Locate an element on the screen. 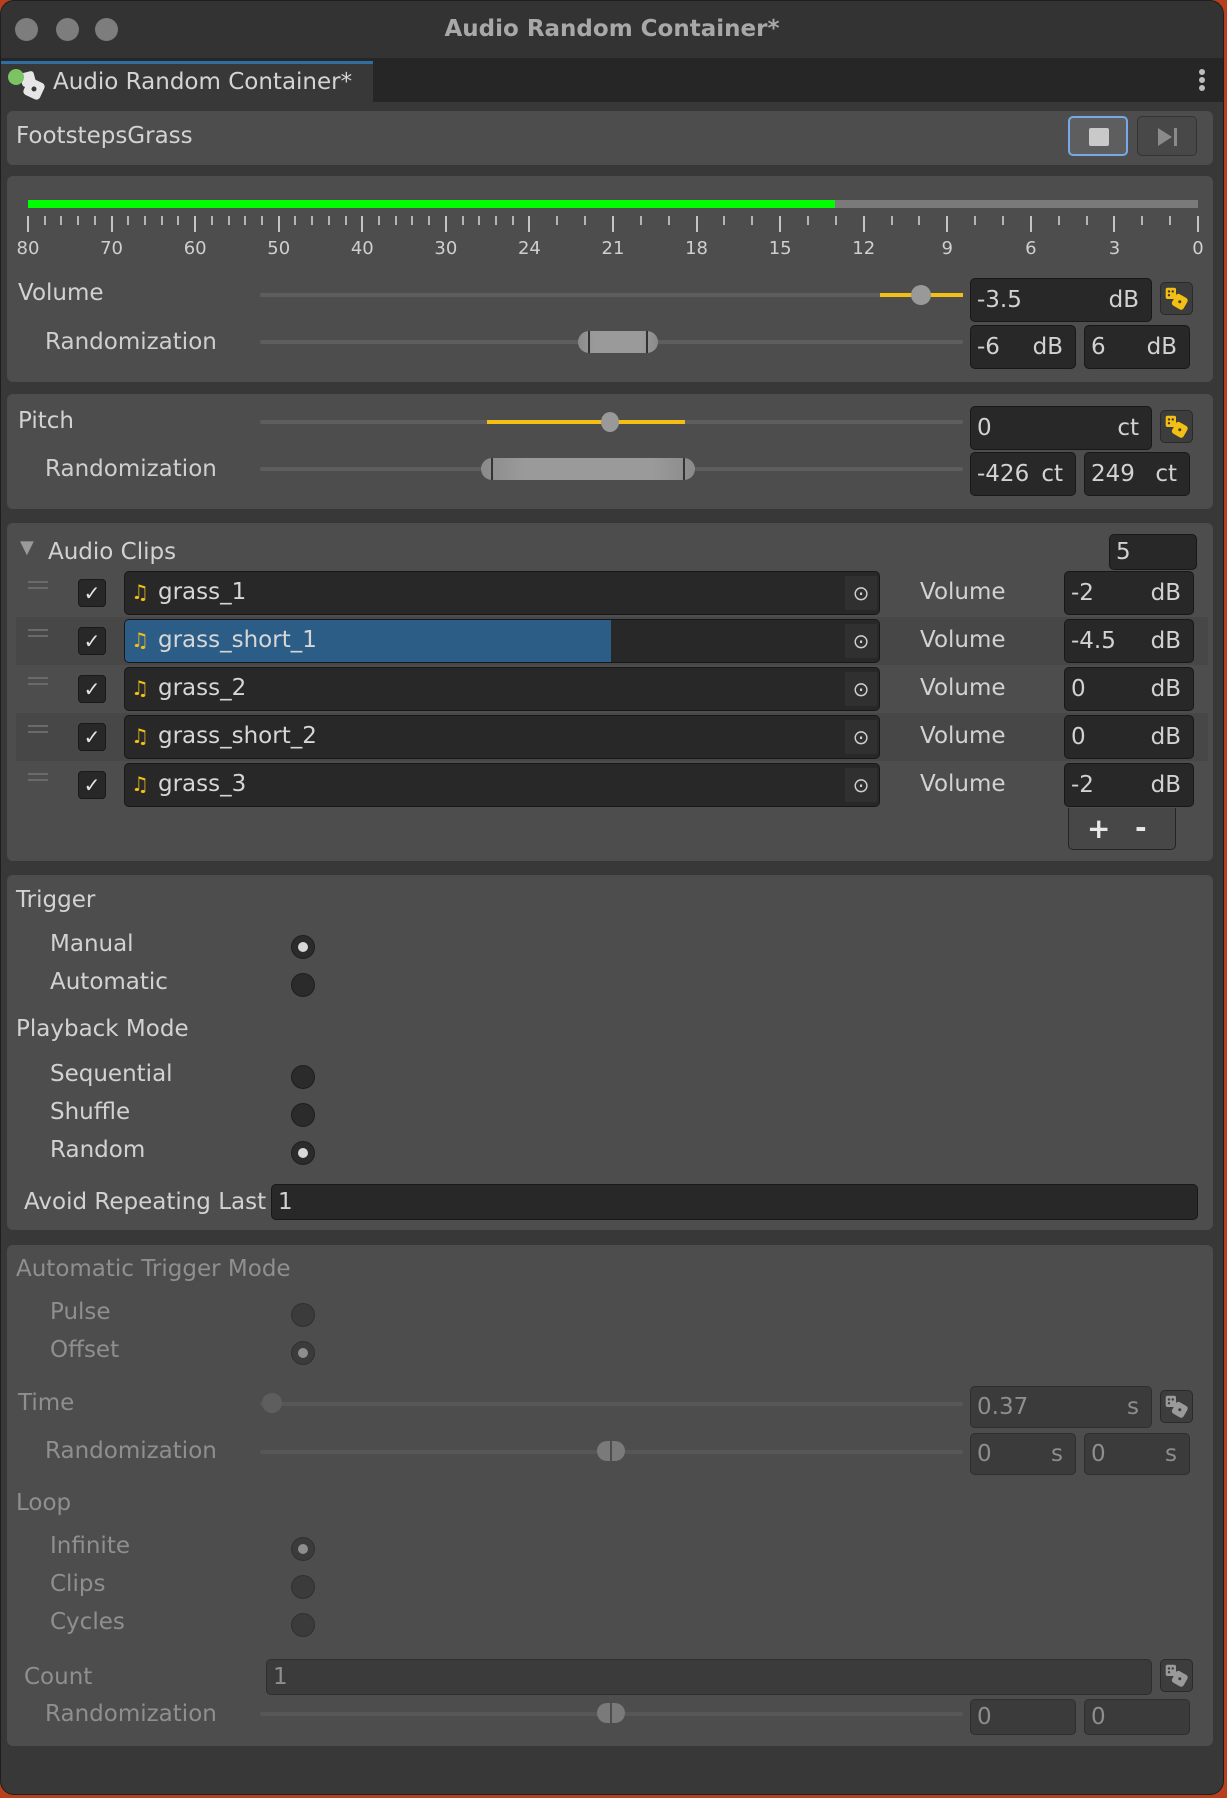 This screenshot has width=1227, height=1798. avoid-repeating-value: 1 is located at coordinates (285, 1202).